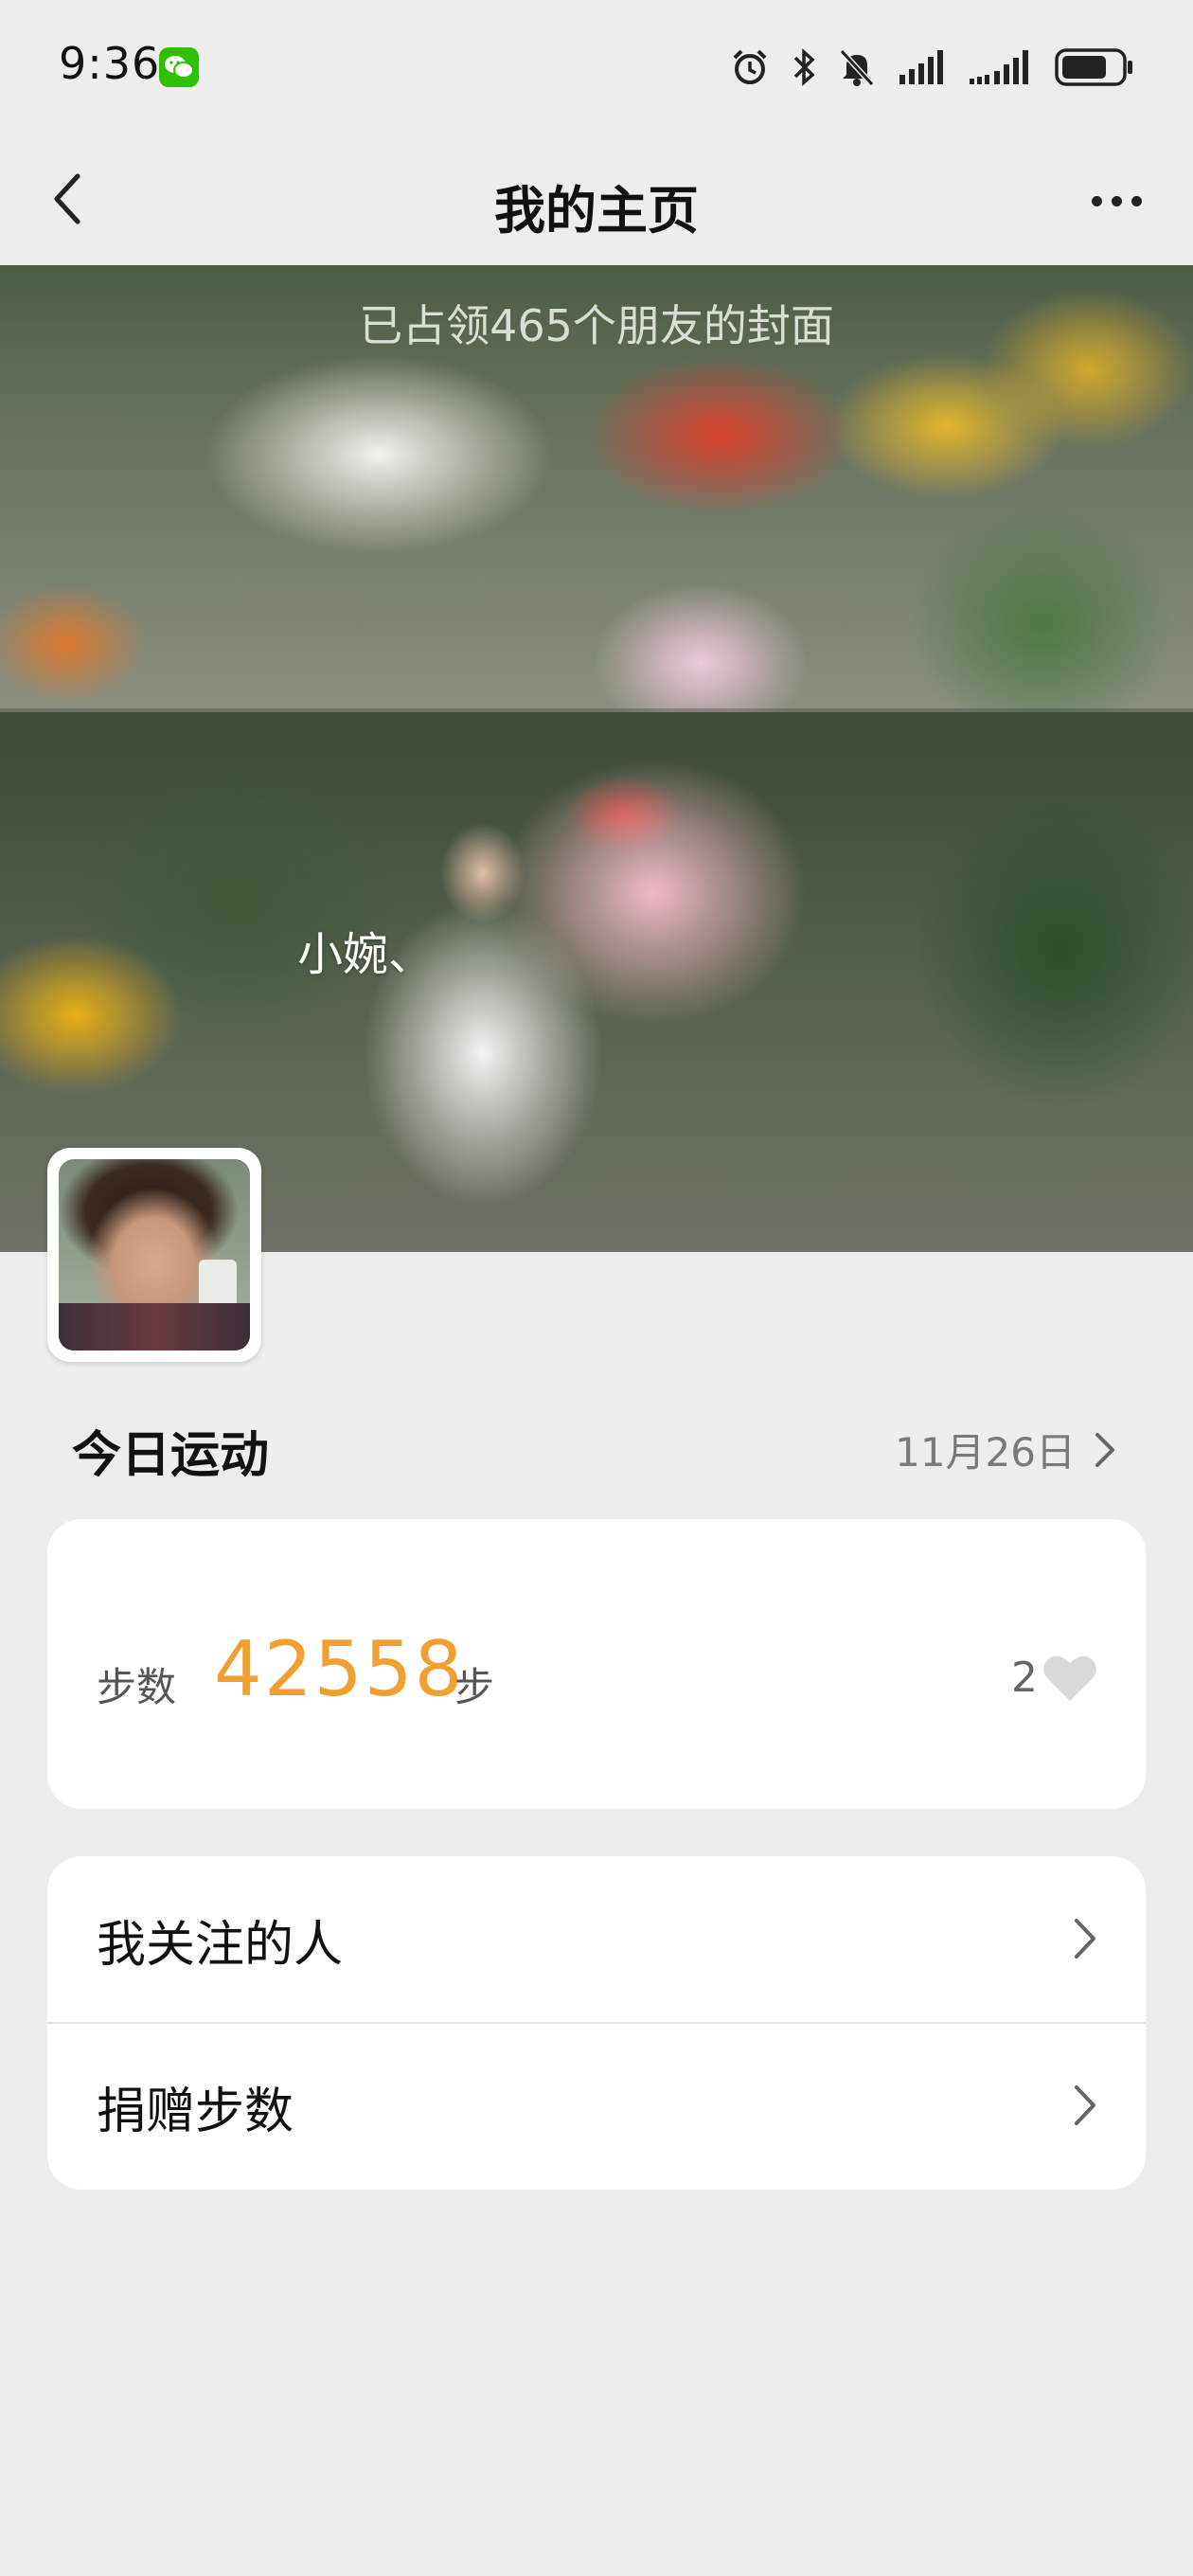  I want to click on status-bar: 9:36, so click(596, 66).